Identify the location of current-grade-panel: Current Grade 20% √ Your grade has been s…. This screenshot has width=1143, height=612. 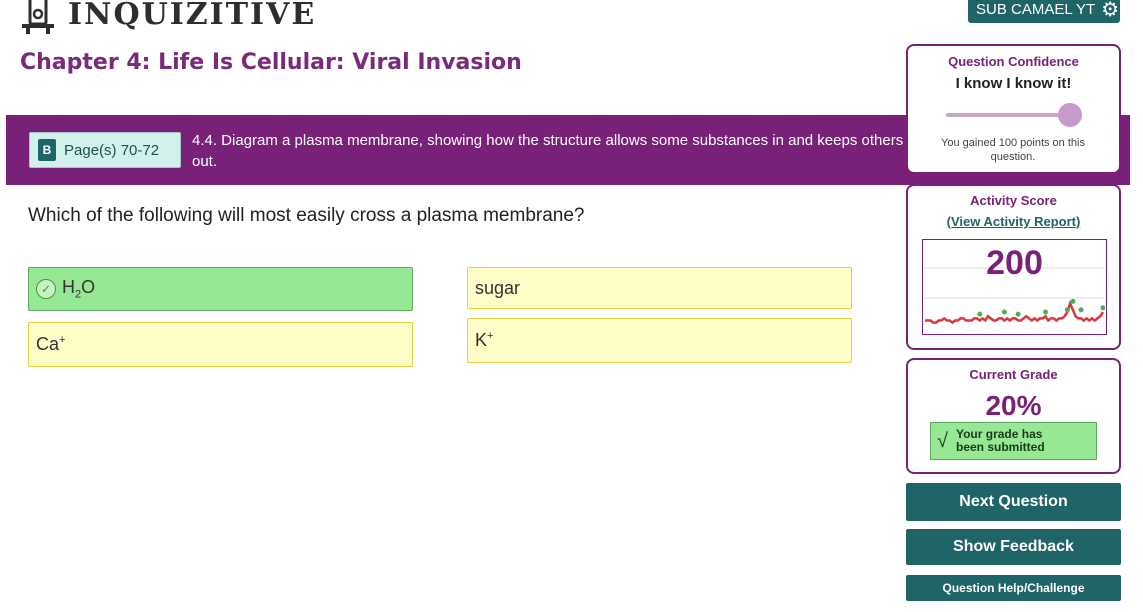
(1013, 416).